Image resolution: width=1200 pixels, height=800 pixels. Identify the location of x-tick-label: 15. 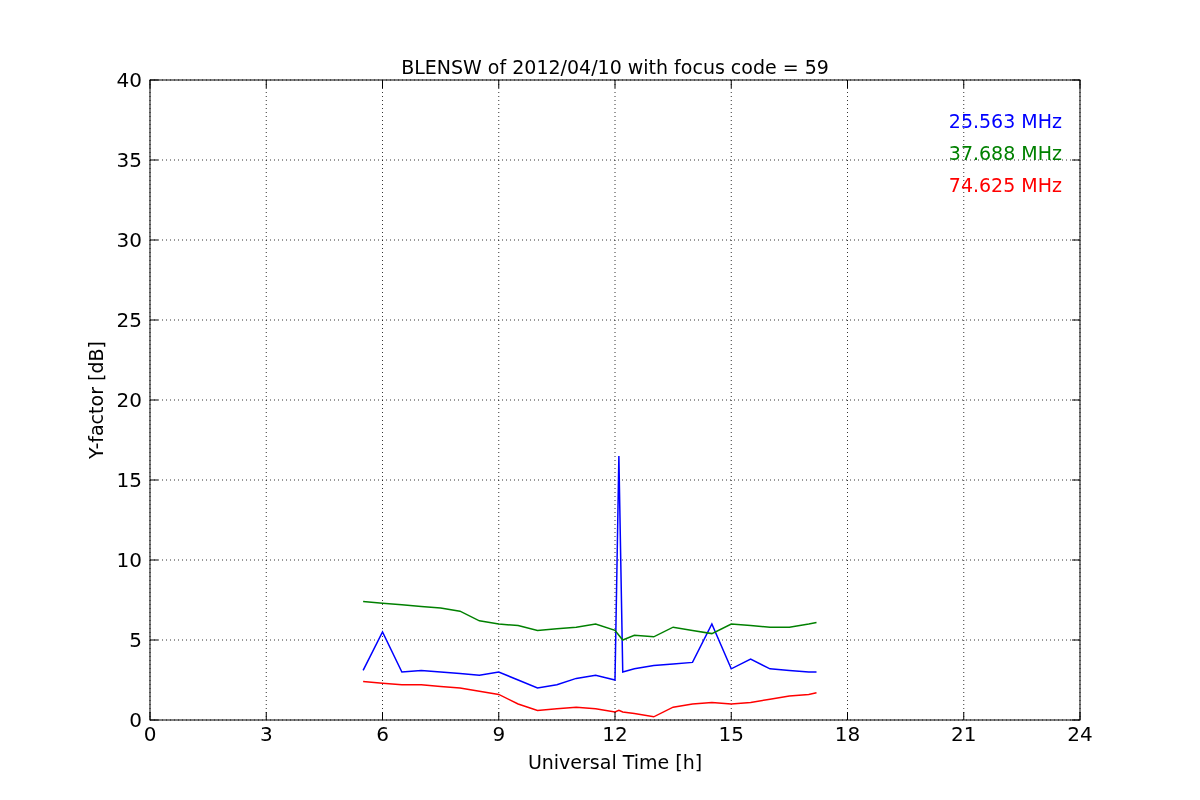
(731, 734).